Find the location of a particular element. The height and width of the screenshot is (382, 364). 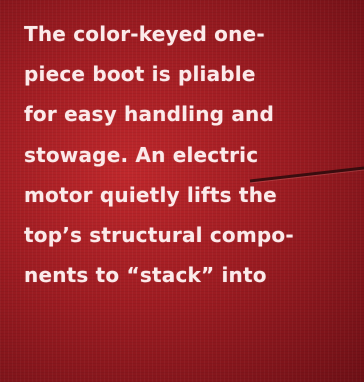

text-line-3: for easy handling and is located at coordinates (149, 114).